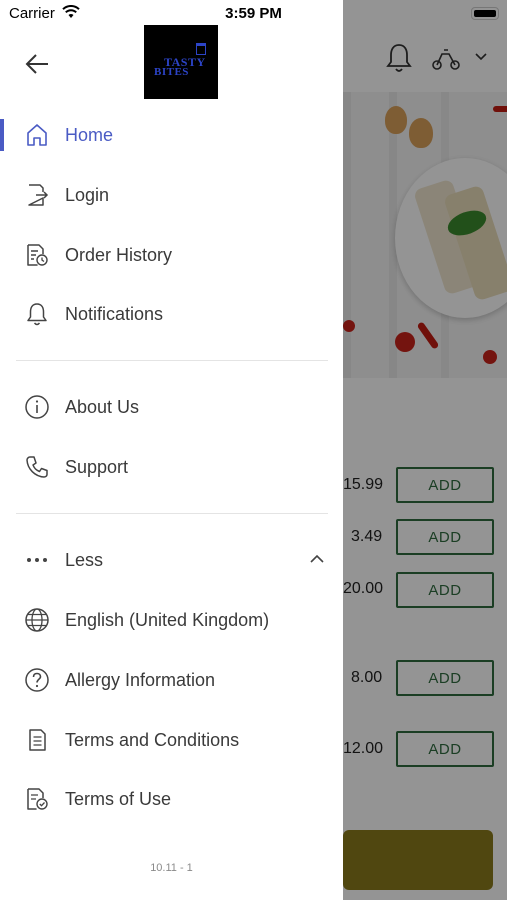 The width and height of the screenshot is (507, 900). What do you see at coordinates (37, 314) in the screenshot?
I see `bell-icon` at bounding box center [37, 314].